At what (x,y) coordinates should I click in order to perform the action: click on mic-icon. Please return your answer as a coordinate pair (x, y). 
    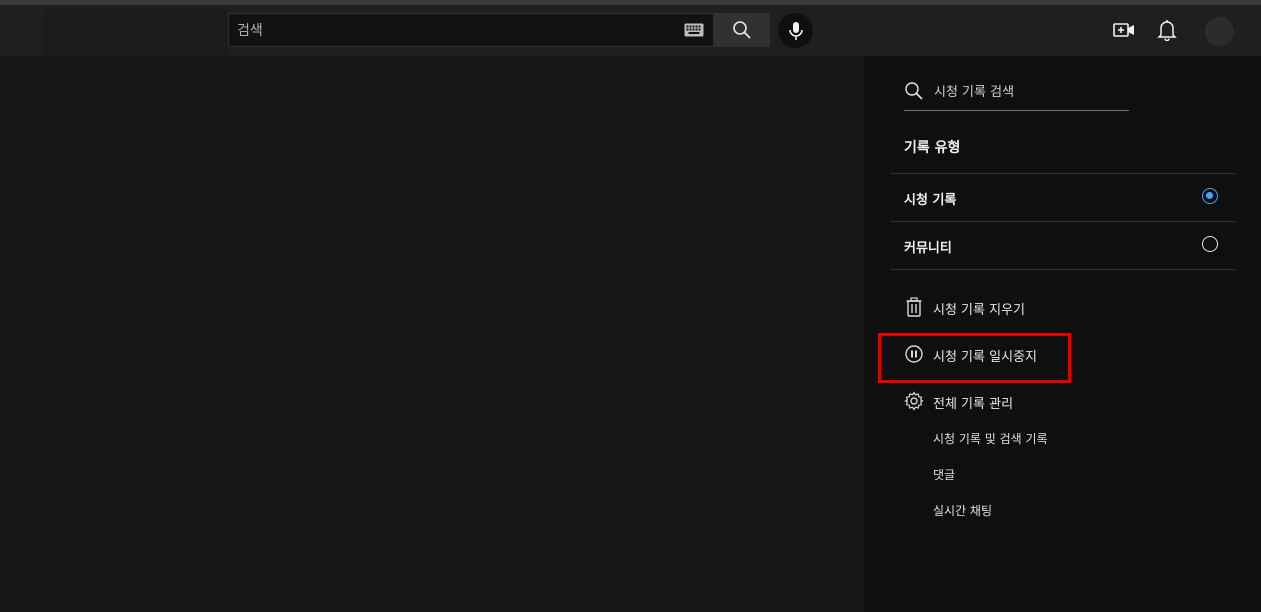
    Looking at the image, I should click on (795, 30).